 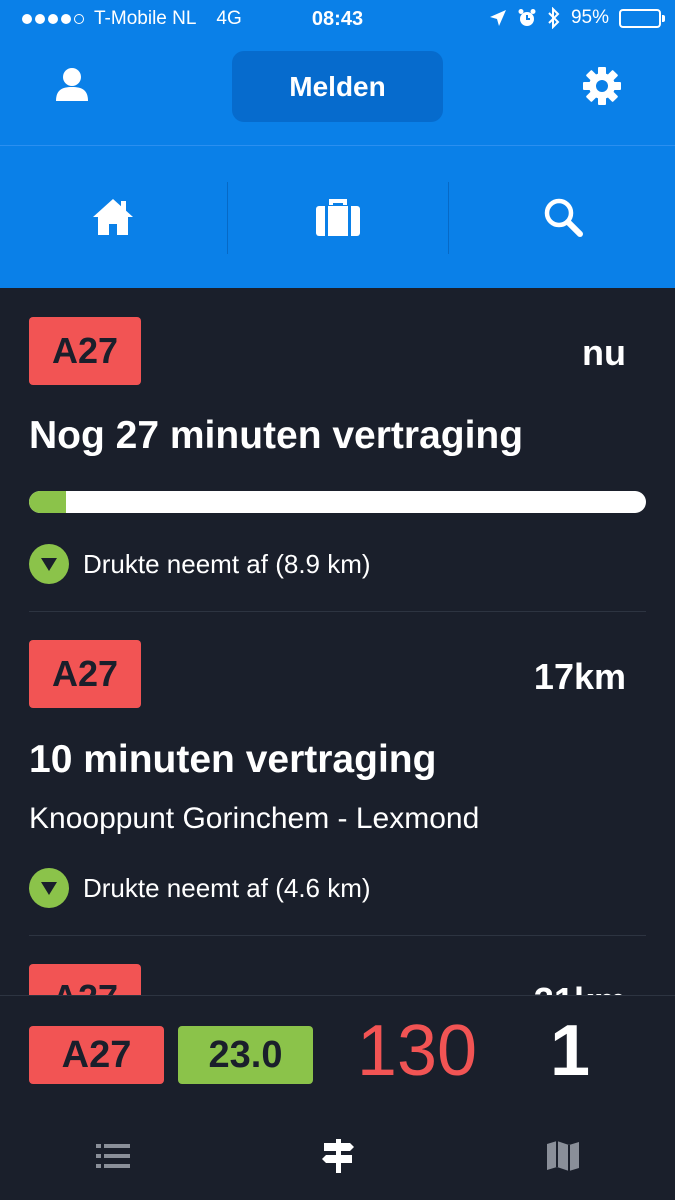 I want to click on battery-icon, so click(x=642, y=18).